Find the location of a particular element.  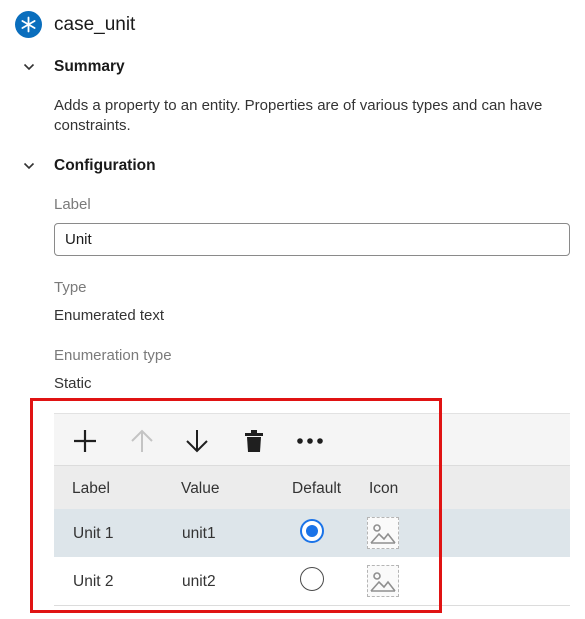

table-row: Unit 2 unit2 is located at coordinates (312, 581).